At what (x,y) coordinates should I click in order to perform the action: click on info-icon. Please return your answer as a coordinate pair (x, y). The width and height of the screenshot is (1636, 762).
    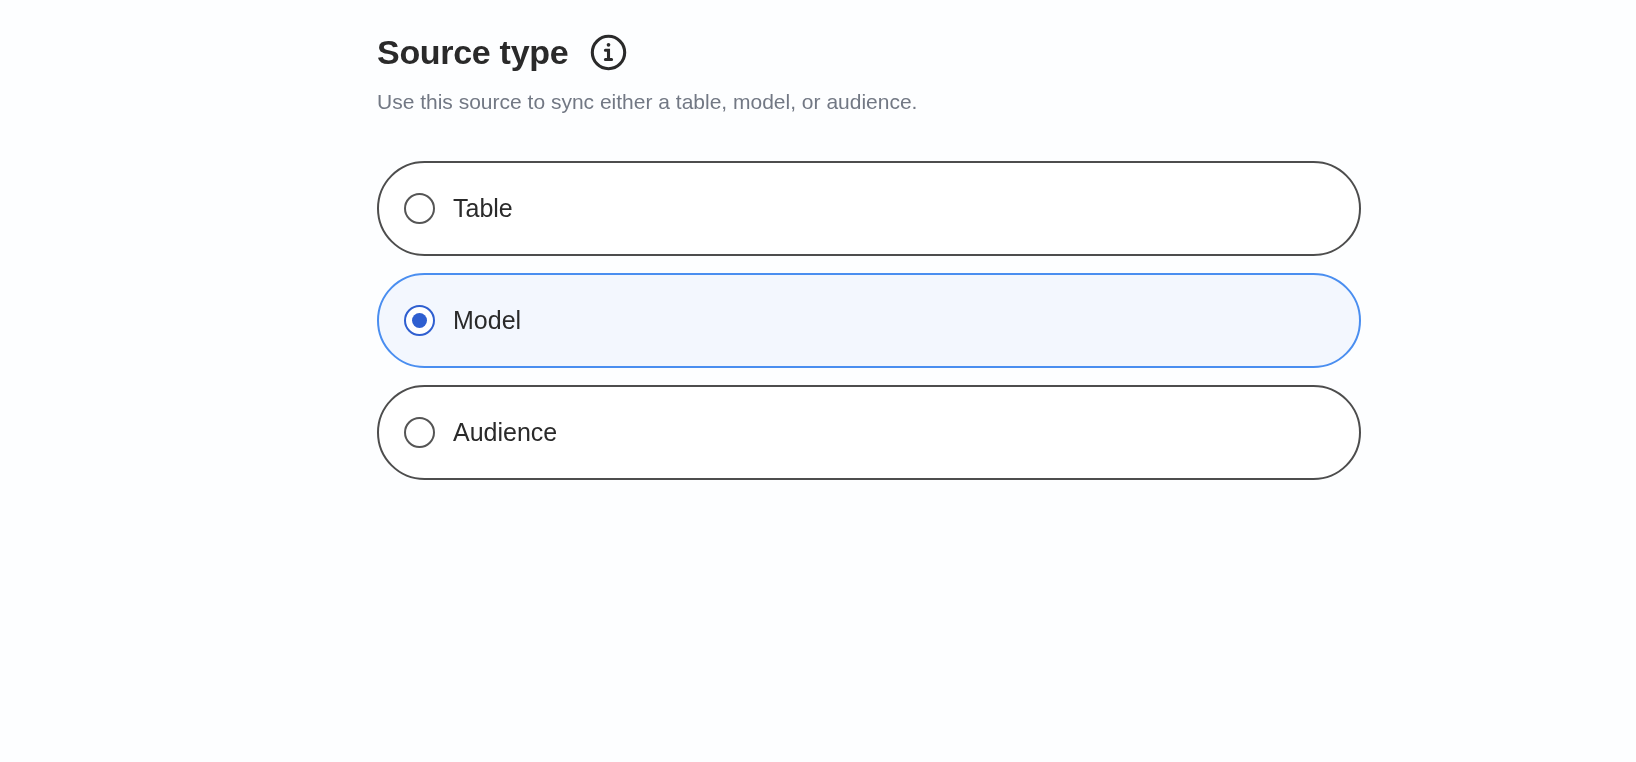
    Looking at the image, I should click on (609, 52).